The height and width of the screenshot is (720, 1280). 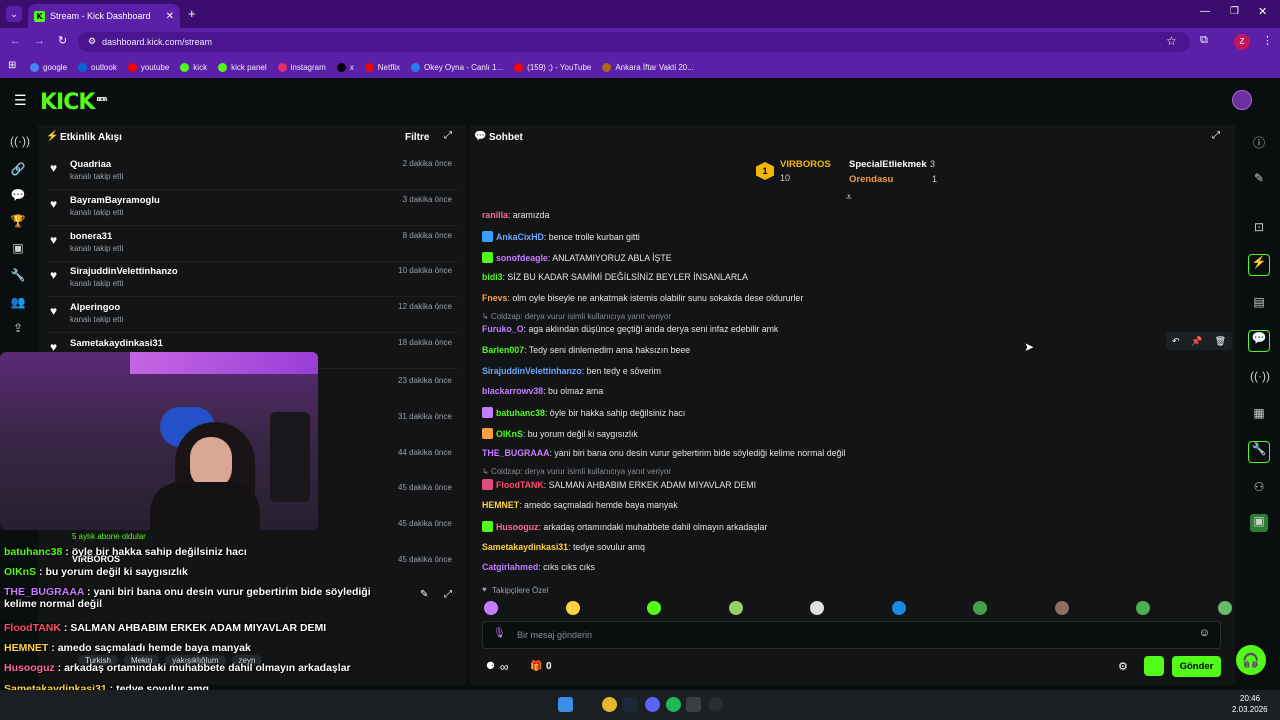 I want to click on chat-message: sonofdeagle: ANLATAMIYORUZ ABLA İŞTE, so click(x=577, y=257).